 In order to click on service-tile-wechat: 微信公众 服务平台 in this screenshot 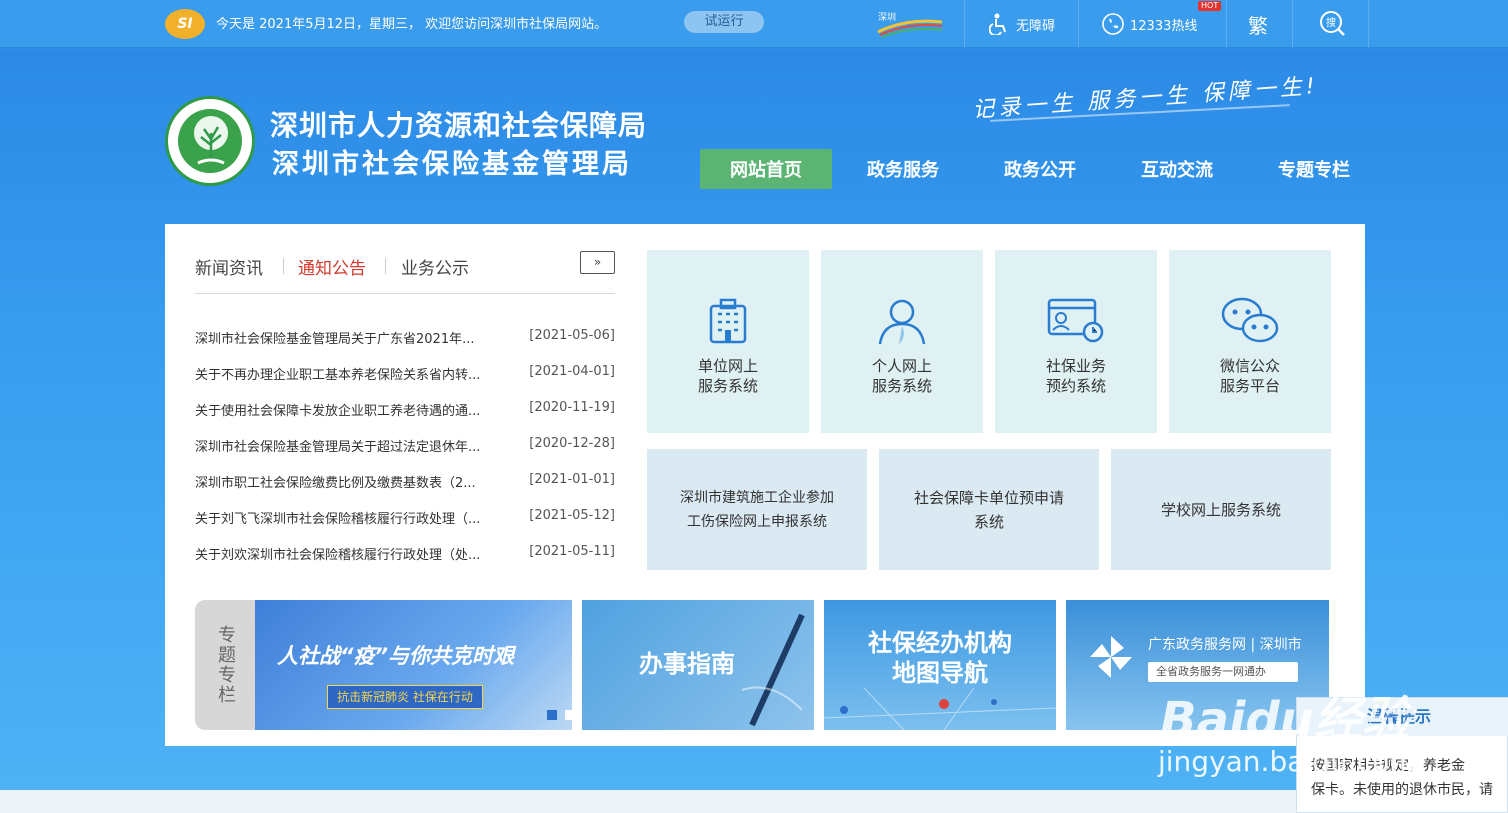, I will do `click(1250, 341)`.